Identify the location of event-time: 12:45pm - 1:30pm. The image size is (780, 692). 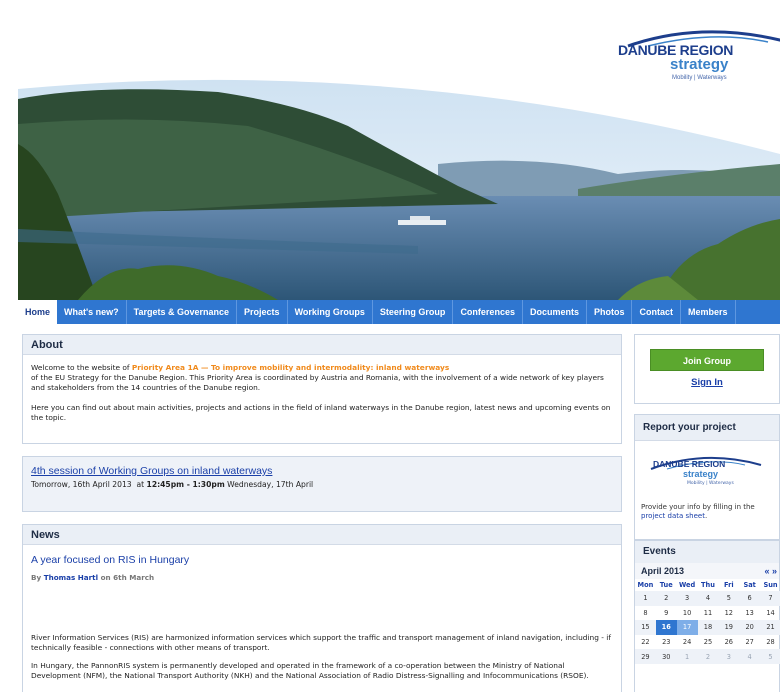
(185, 484).